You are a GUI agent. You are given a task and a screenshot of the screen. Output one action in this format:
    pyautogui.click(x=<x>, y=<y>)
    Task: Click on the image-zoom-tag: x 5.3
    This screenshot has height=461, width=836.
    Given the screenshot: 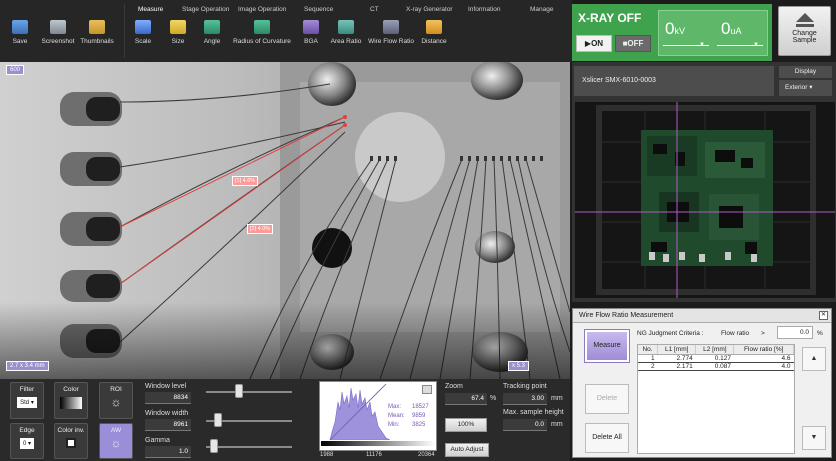 What is the action you would take?
    pyautogui.click(x=519, y=366)
    